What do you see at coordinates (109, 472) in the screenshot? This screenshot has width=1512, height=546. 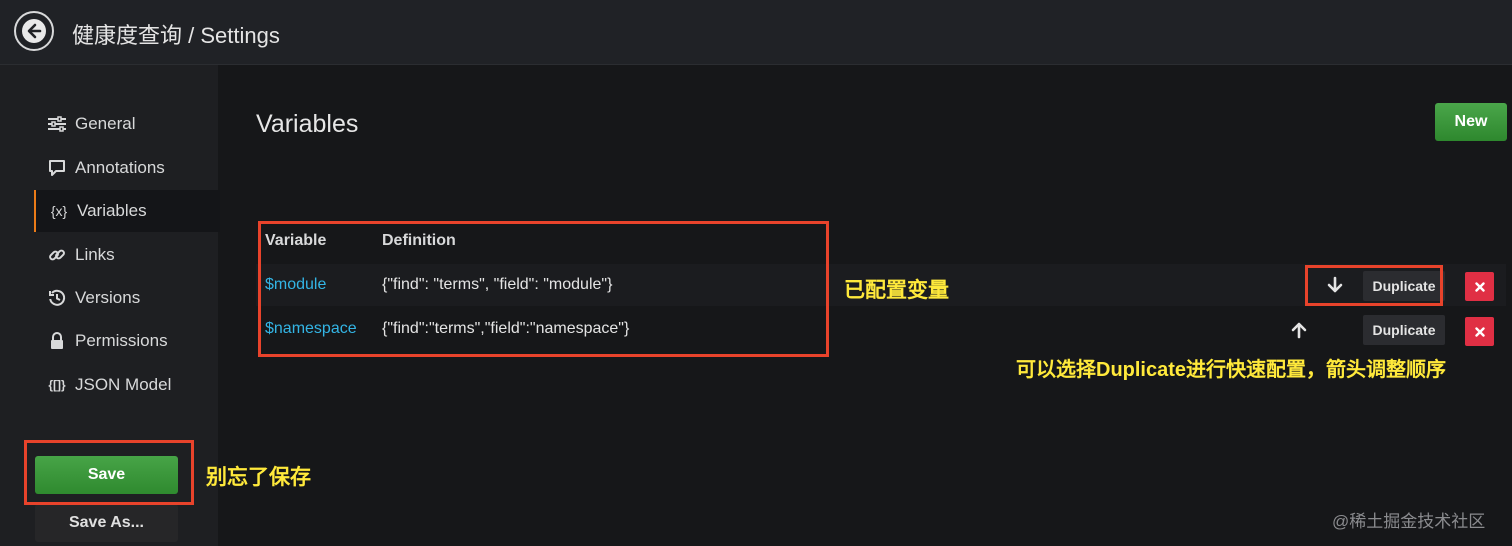 I see `save-button-highlight` at bounding box center [109, 472].